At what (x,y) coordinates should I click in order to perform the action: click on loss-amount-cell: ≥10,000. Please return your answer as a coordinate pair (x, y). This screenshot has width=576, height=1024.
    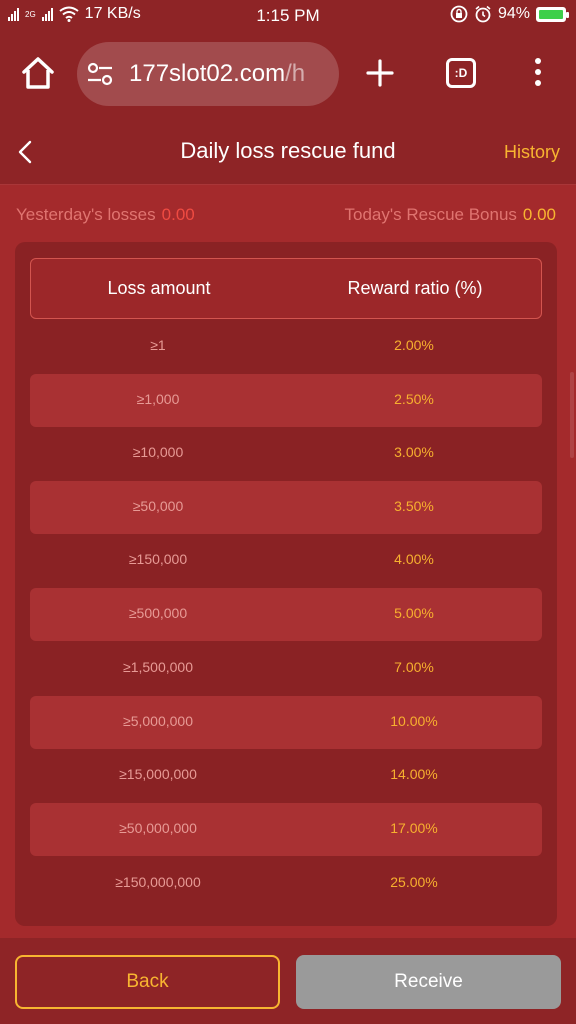
    Looking at the image, I should click on (158, 452).